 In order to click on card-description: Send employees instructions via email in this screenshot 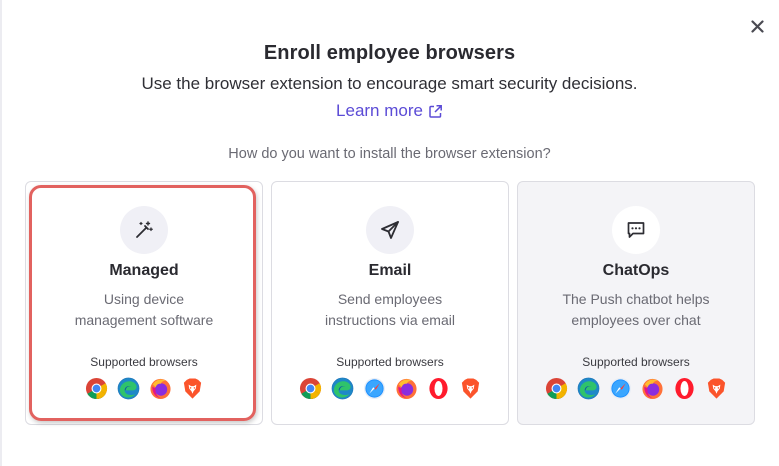, I will do `click(390, 310)`.